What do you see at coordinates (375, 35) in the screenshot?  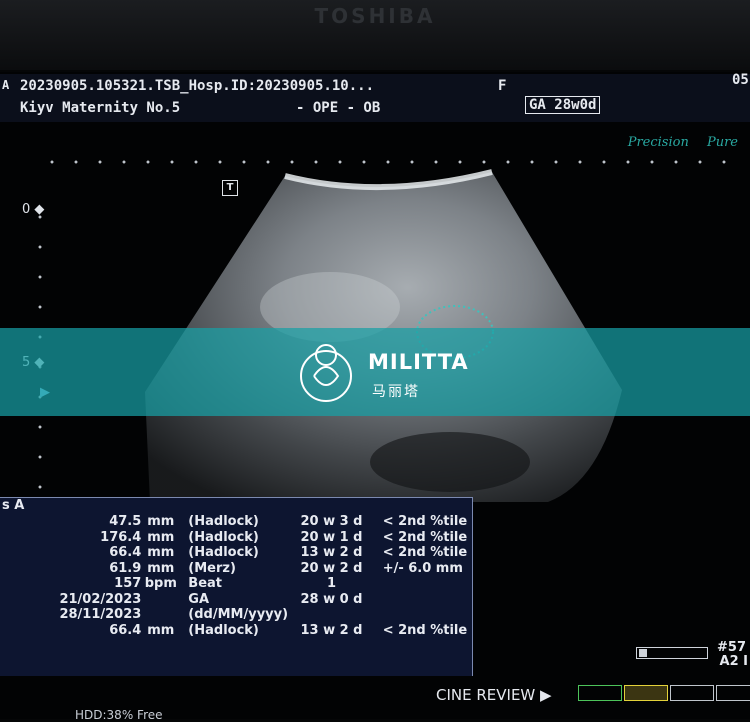 I see `monitor-bezel: TOSHIBA` at bounding box center [375, 35].